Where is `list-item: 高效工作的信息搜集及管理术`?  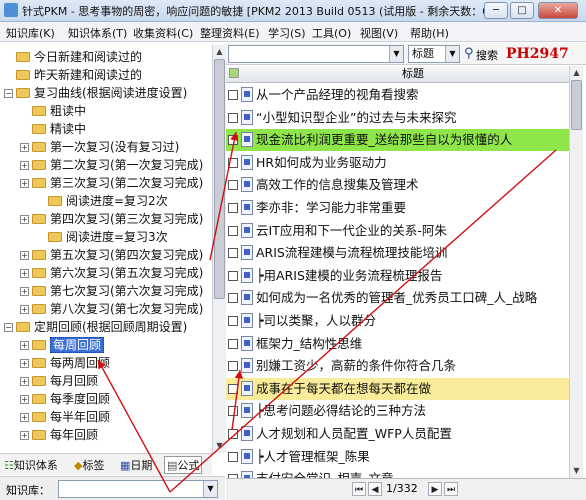
list-item: 高效工作的信息搜集及管理术 is located at coordinates (397, 185).